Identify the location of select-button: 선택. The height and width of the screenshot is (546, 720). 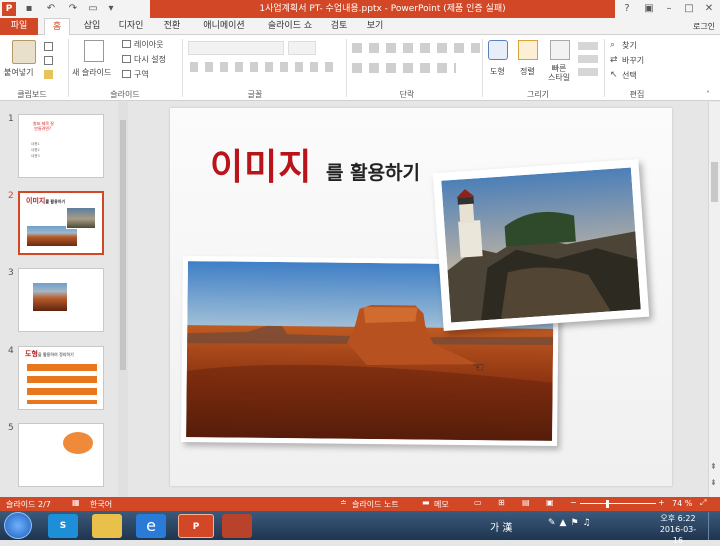
(629, 75).